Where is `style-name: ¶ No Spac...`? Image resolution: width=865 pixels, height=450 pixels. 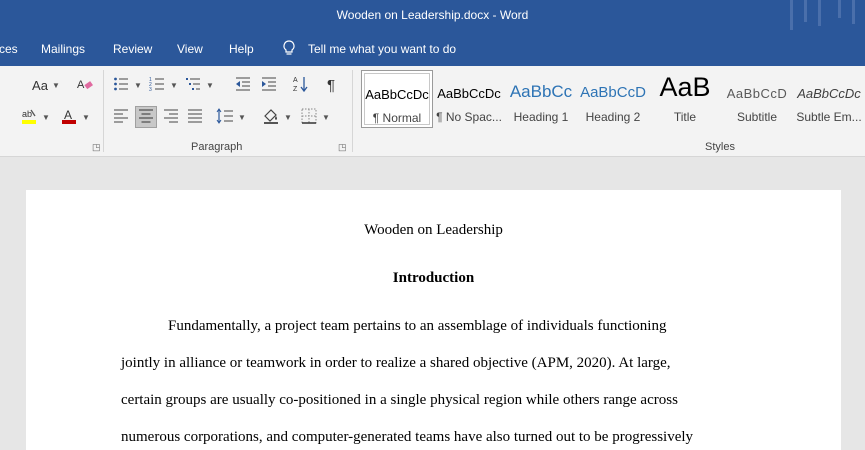 style-name: ¶ No Spac... is located at coordinates (469, 117).